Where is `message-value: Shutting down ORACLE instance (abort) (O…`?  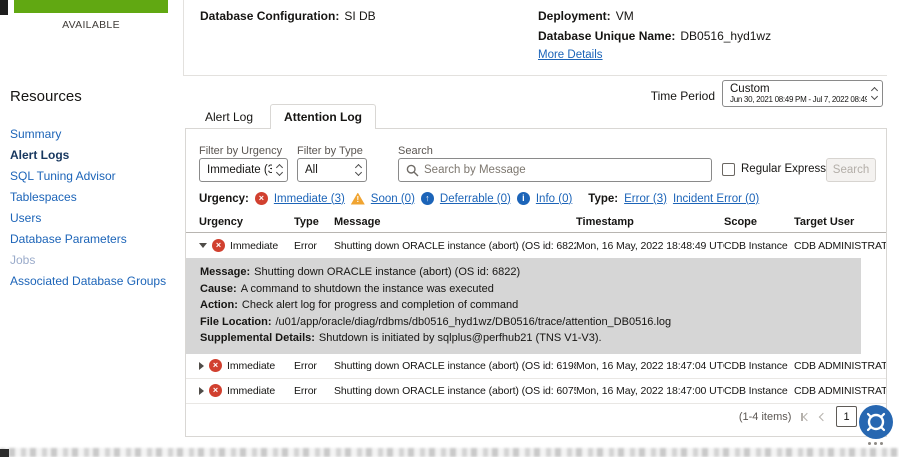
message-value: Shutting down ORACLE instance (abort) (O… is located at coordinates (455, 245).